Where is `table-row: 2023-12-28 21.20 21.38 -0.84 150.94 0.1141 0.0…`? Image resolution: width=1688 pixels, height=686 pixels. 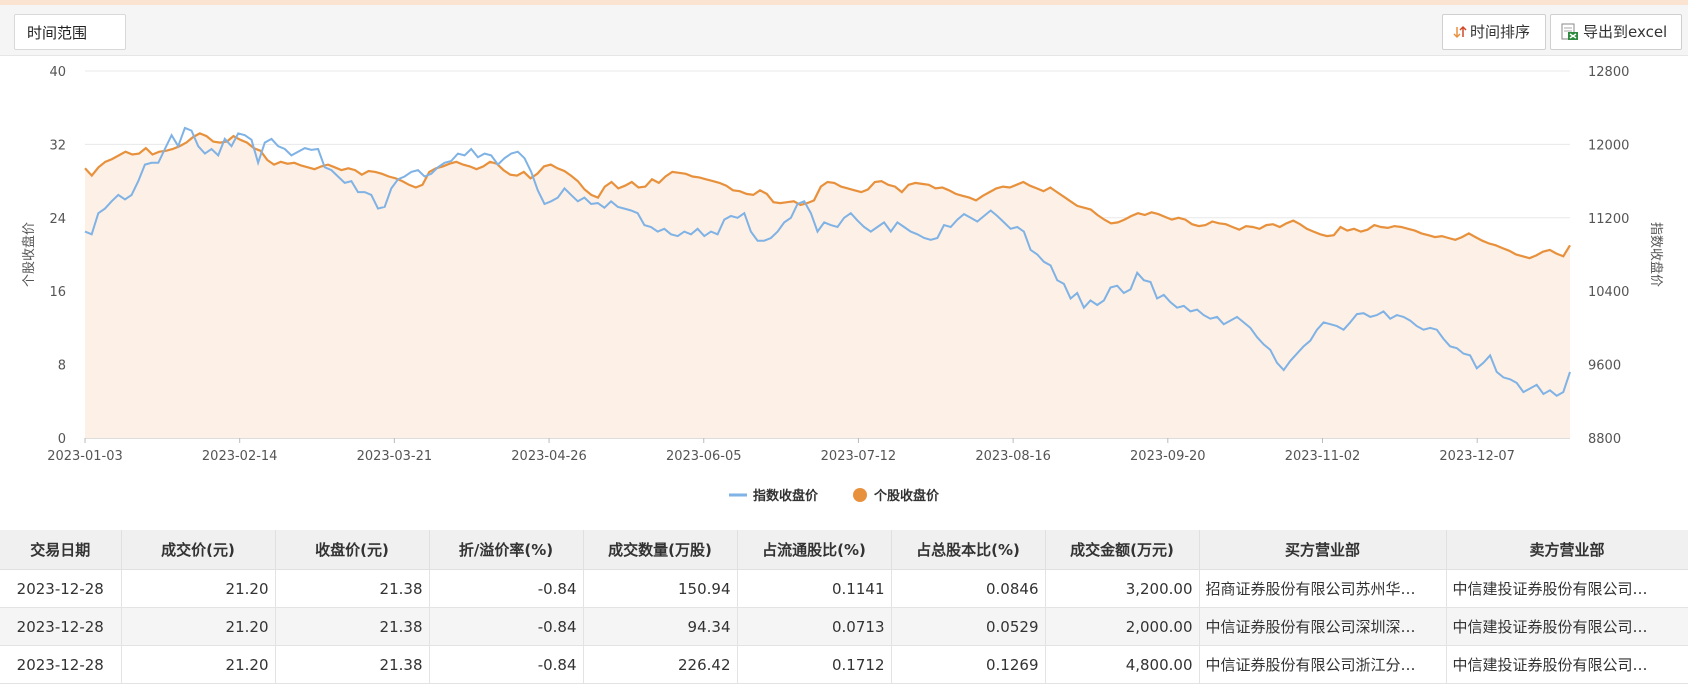
table-row: 2023-12-28 21.20 21.38 -0.84 150.94 0.1141 0.0… is located at coordinates (844, 588).